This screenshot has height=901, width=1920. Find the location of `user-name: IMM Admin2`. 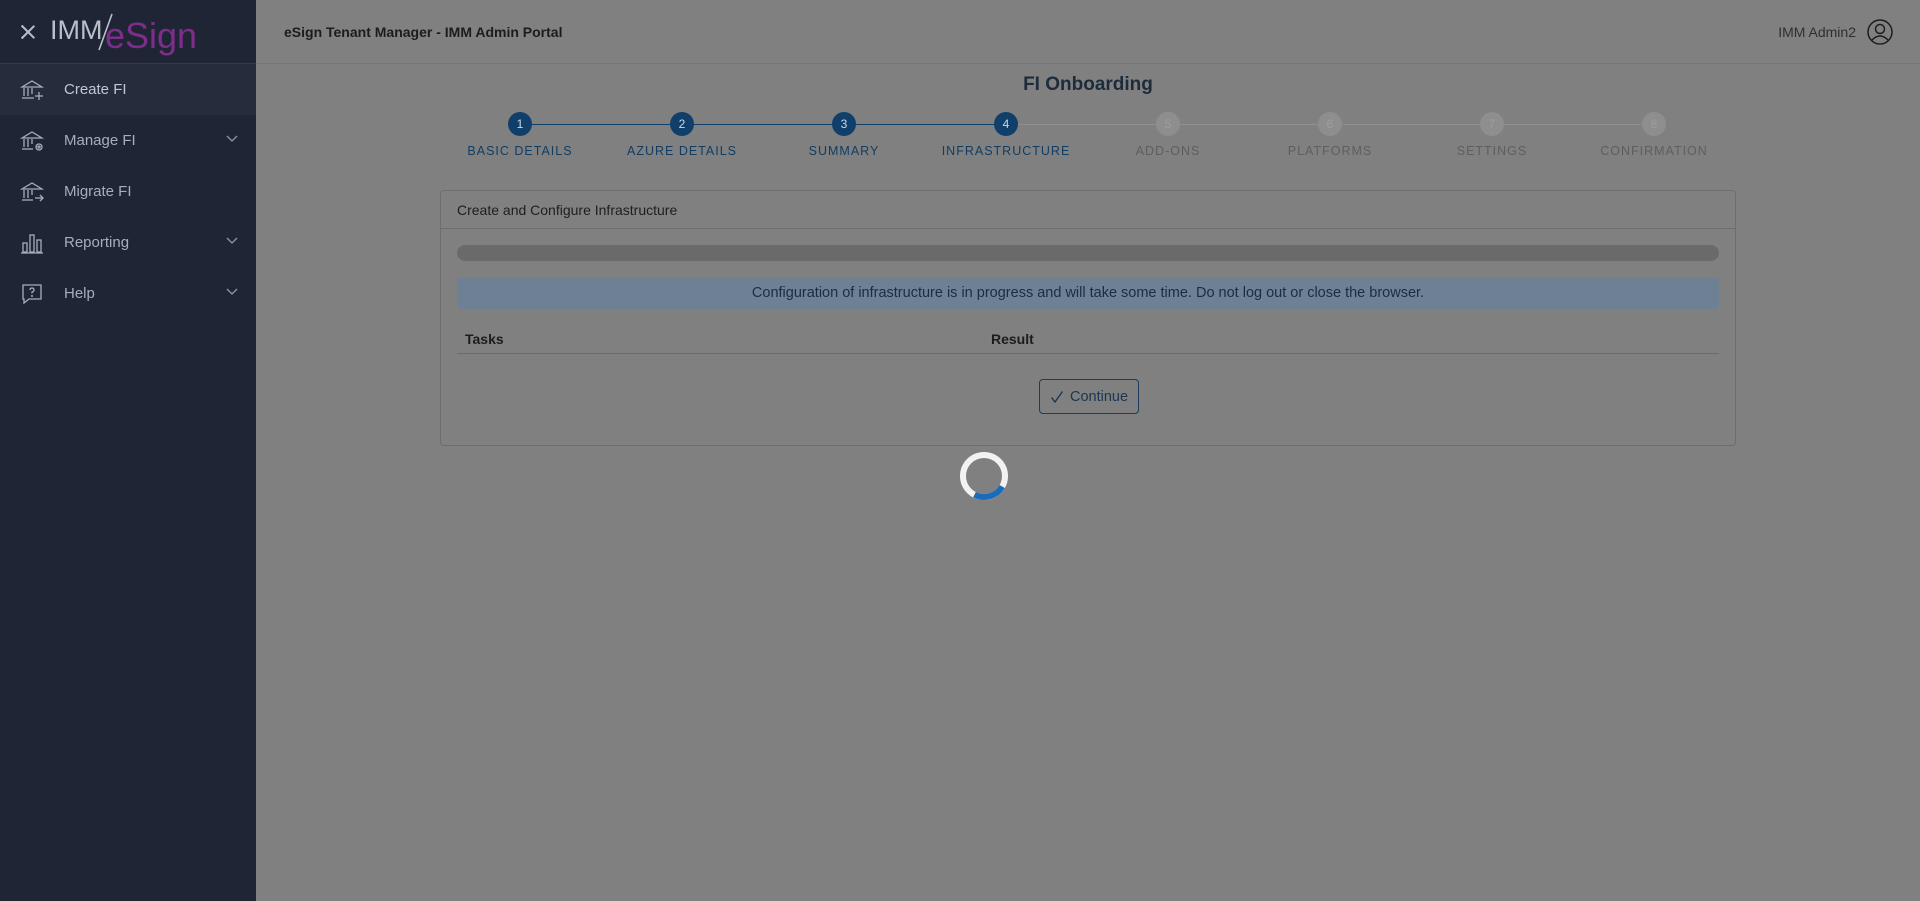

user-name: IMM Admin2 is located at coordinates (1817, 32).